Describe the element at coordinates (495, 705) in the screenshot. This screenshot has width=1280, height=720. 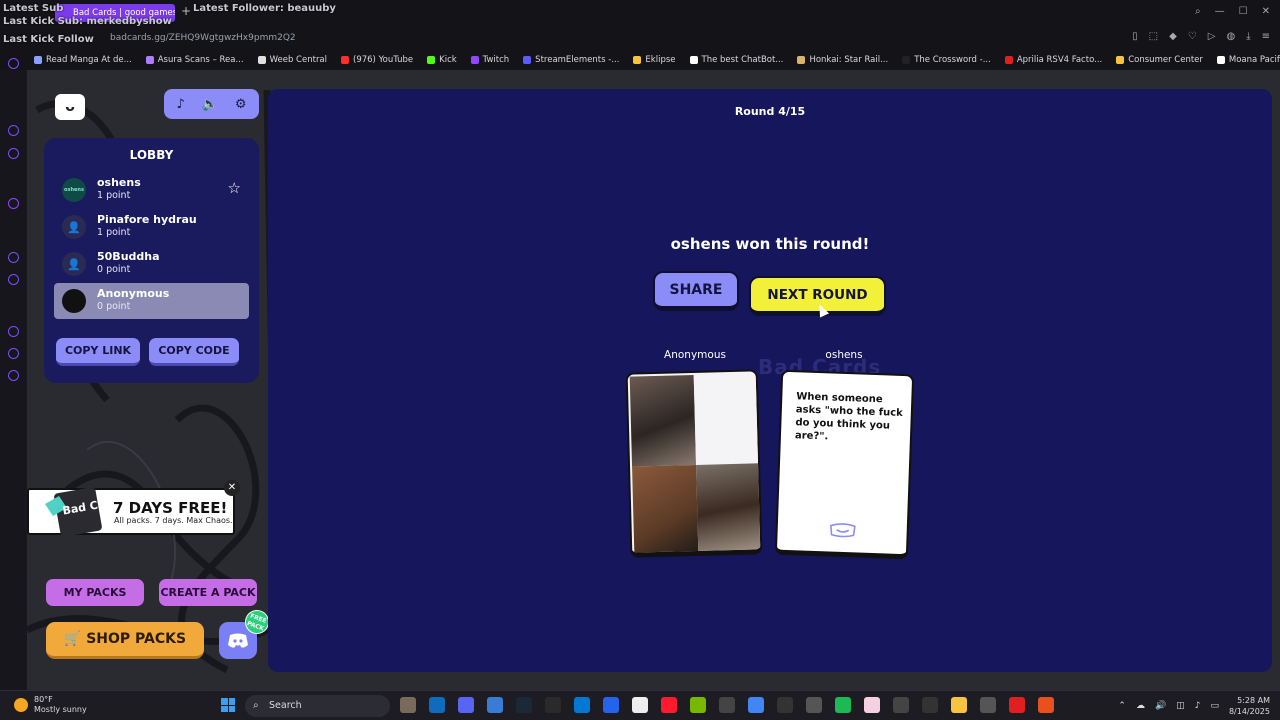
I see `photos-icon` at that location.